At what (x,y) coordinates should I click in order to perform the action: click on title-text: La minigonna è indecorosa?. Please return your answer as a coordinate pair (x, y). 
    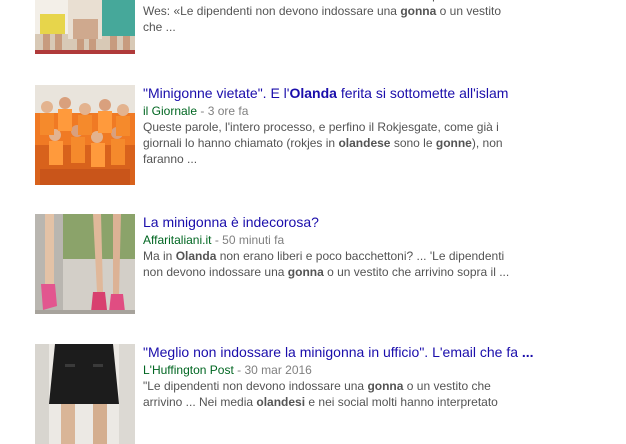
    Looking at the image, I should click on (231, 222).